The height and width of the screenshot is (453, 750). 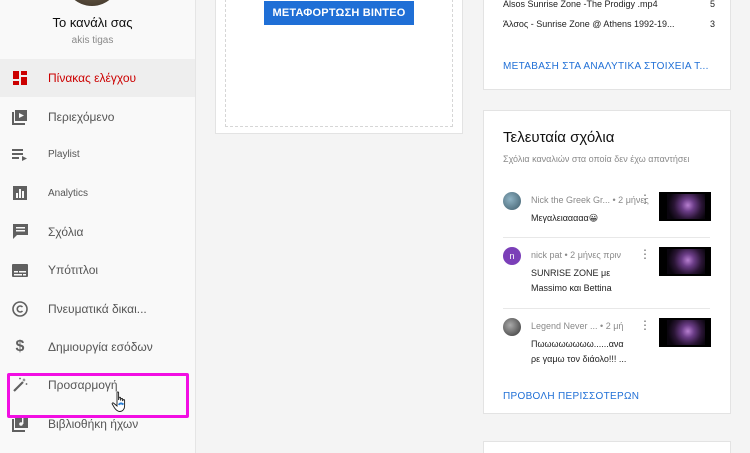 What do you see at coordinates (92, 78) in the screenshot?
I see `sidebar-item-label: Πίνακας ελέγχου` at bounding box center [92, 78].